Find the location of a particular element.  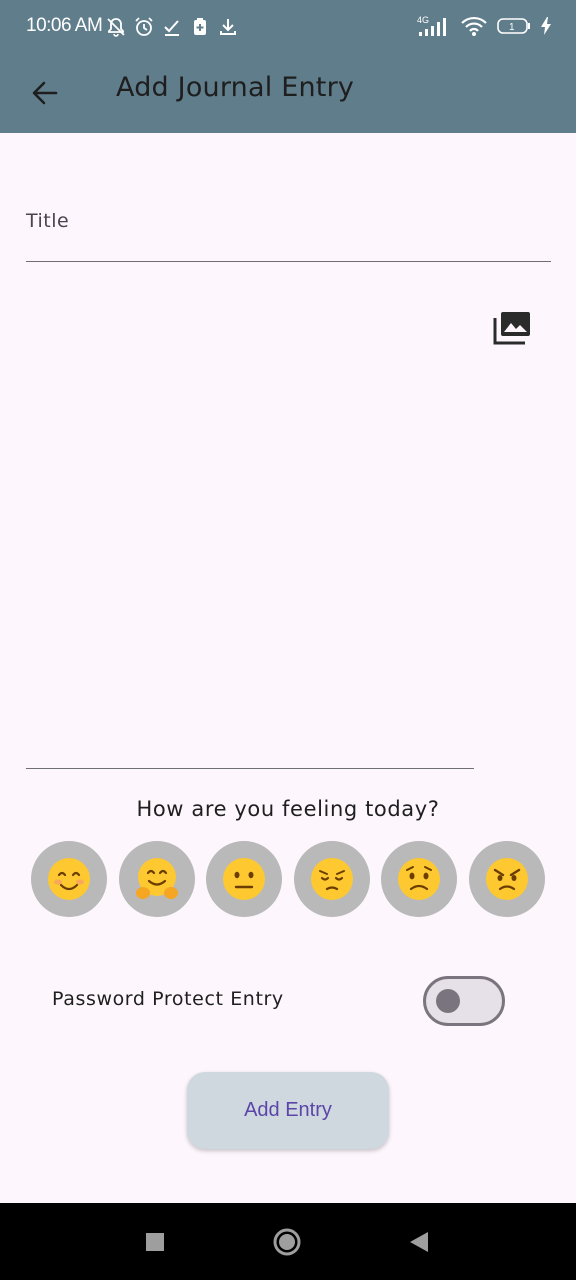

status-time: 10:06 AM is located at coordinates (64, 25).